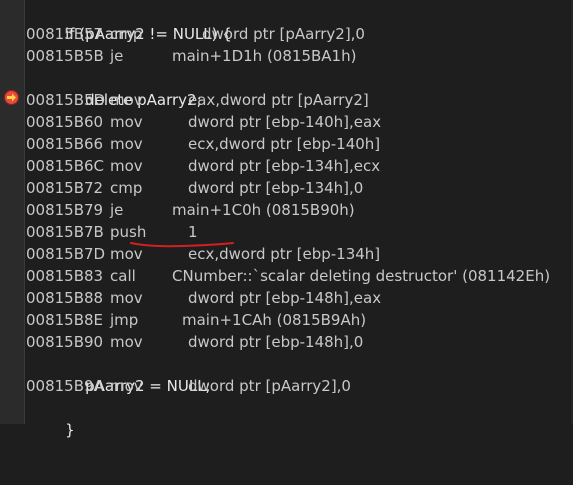  What do you see at coordinates (264, 56) in the screenshot?
I see `operands: main+1D1h (0815BA1h)` at bounding box center [264, 56].